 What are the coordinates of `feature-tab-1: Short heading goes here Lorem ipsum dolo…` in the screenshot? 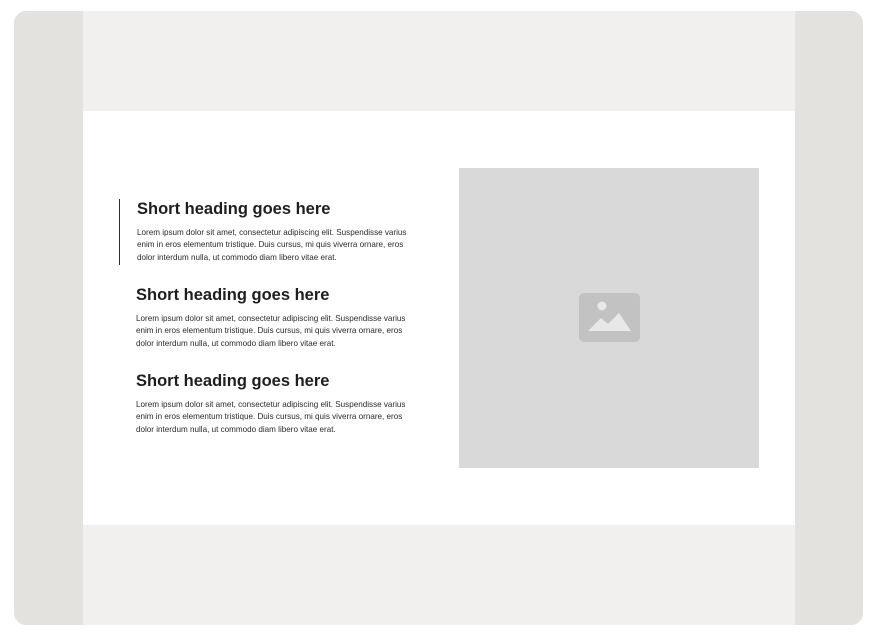 It's located at (269, 232).